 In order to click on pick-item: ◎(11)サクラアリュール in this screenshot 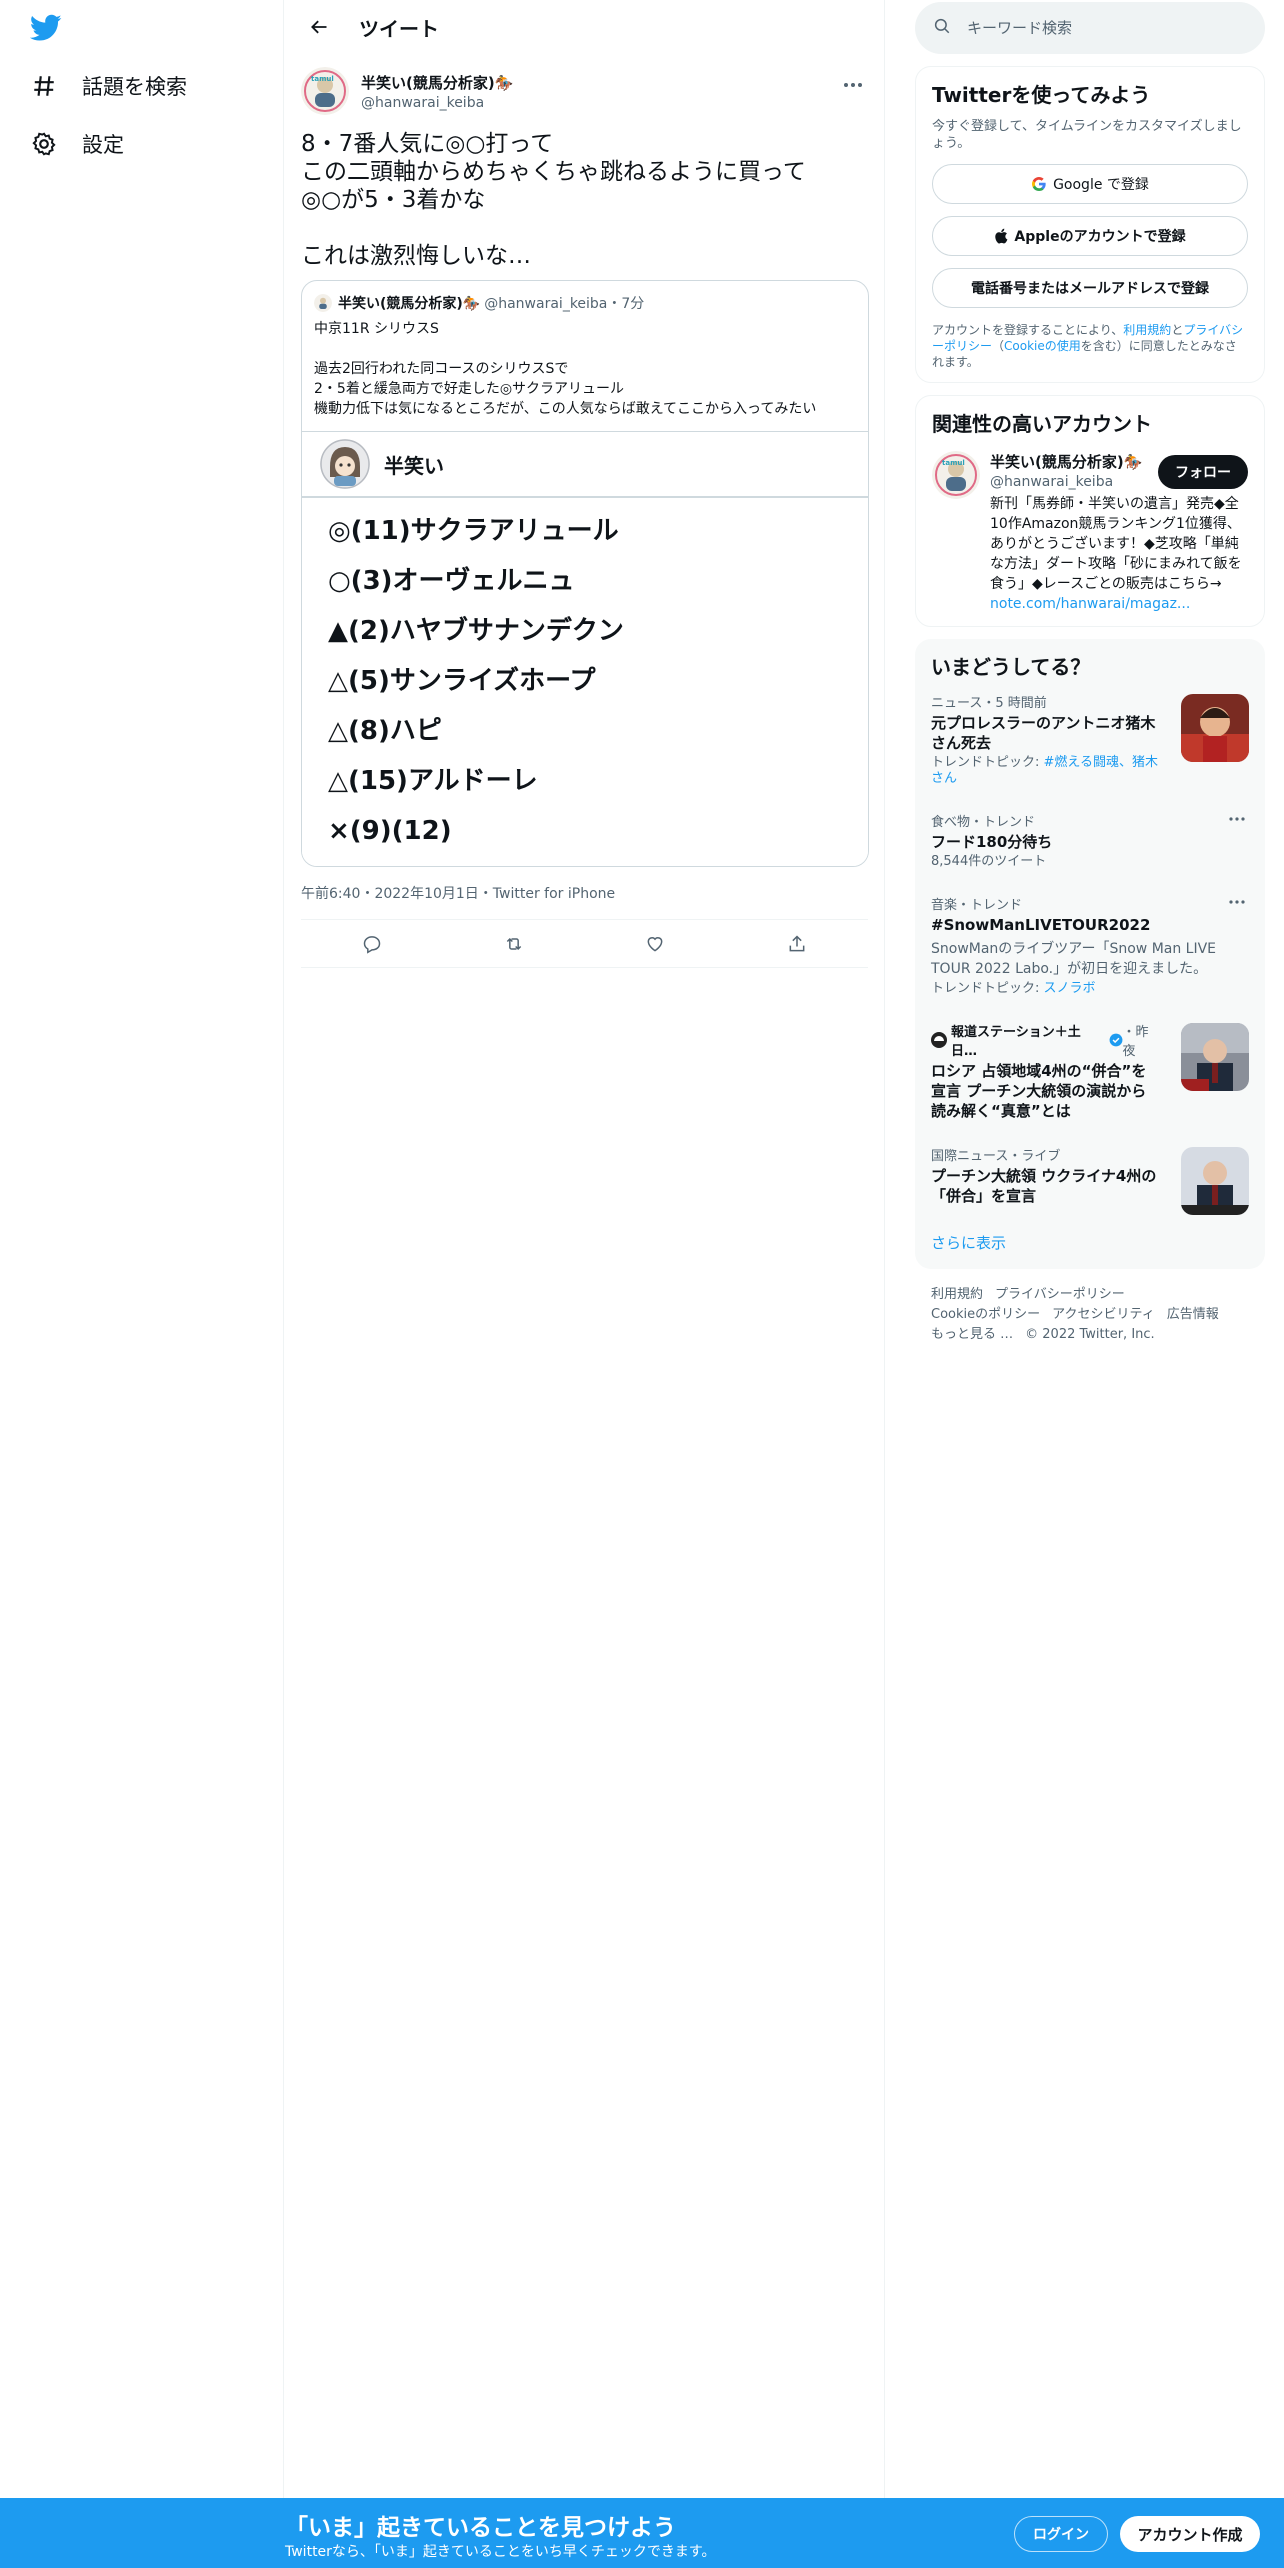, I will do `click(473, 531)`.